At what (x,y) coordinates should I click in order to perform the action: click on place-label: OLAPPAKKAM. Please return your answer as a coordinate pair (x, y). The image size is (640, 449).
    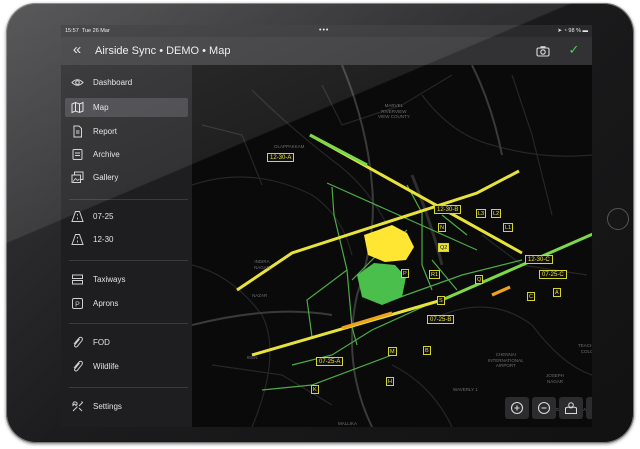
    Looking at the image, I should click on (289, 146).